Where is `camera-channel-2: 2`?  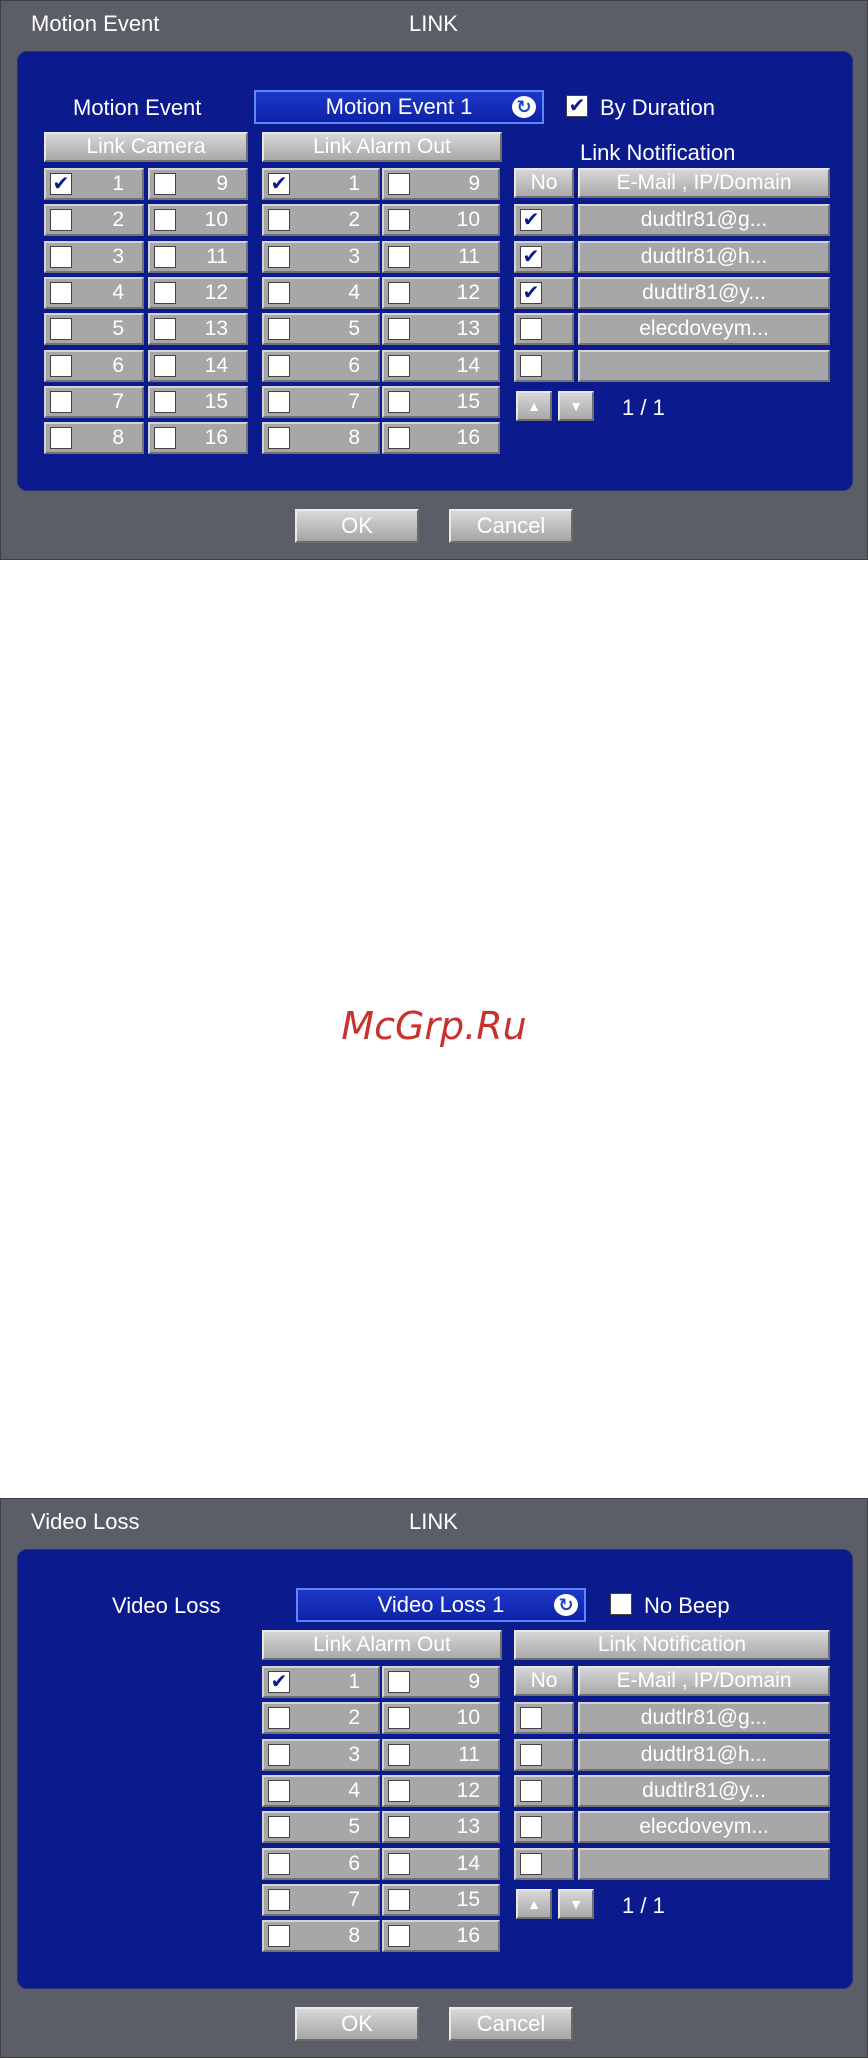
camera-channel-2: 2 is located at coordinates (94, 220).